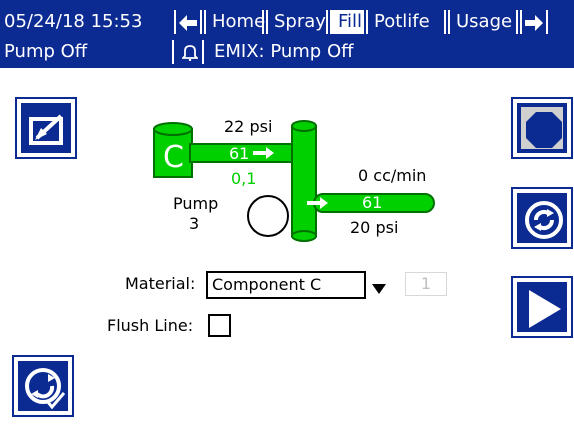  I want to click on pump-number: 3, so click(194, 223).